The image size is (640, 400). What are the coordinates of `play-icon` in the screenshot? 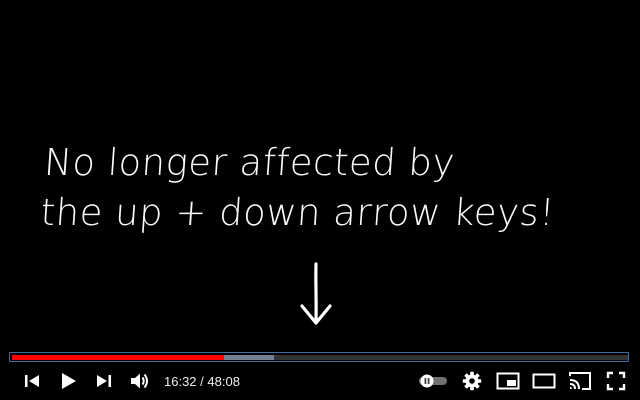 It's located at (68, 381).